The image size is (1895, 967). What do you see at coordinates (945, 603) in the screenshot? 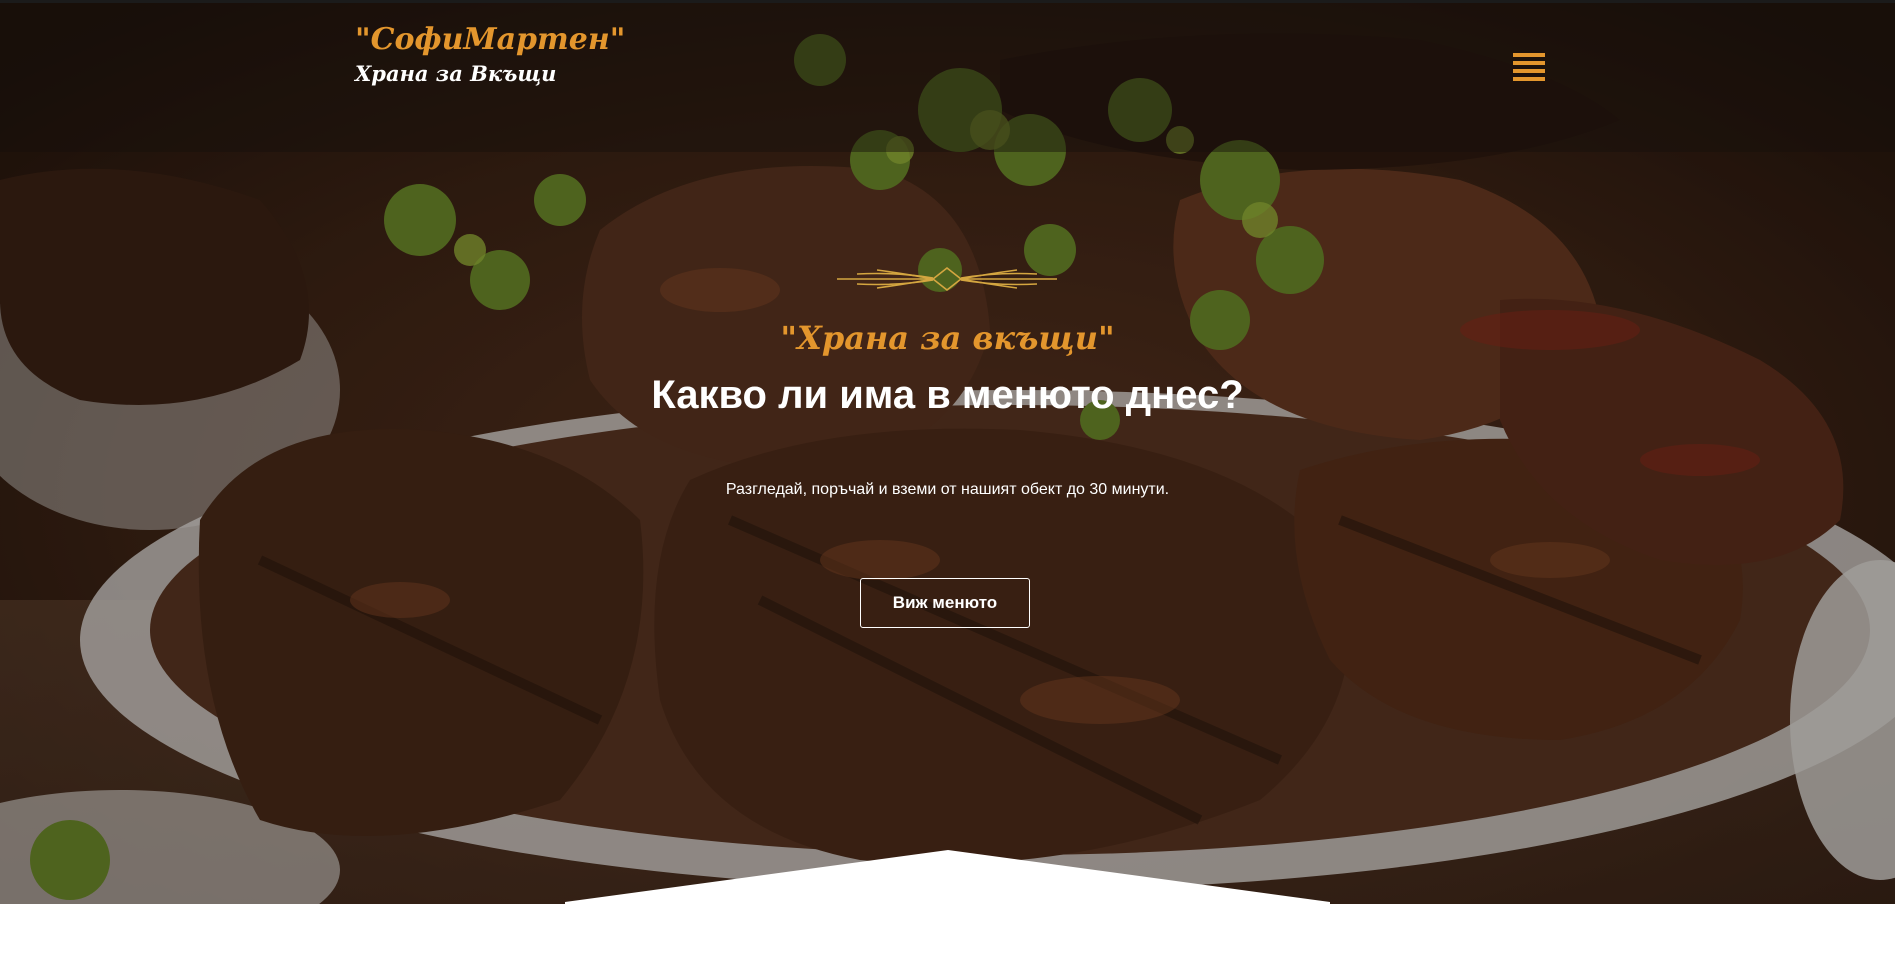
I see `view-menu-button: Виж менюто` at bounding box center [945, 603].